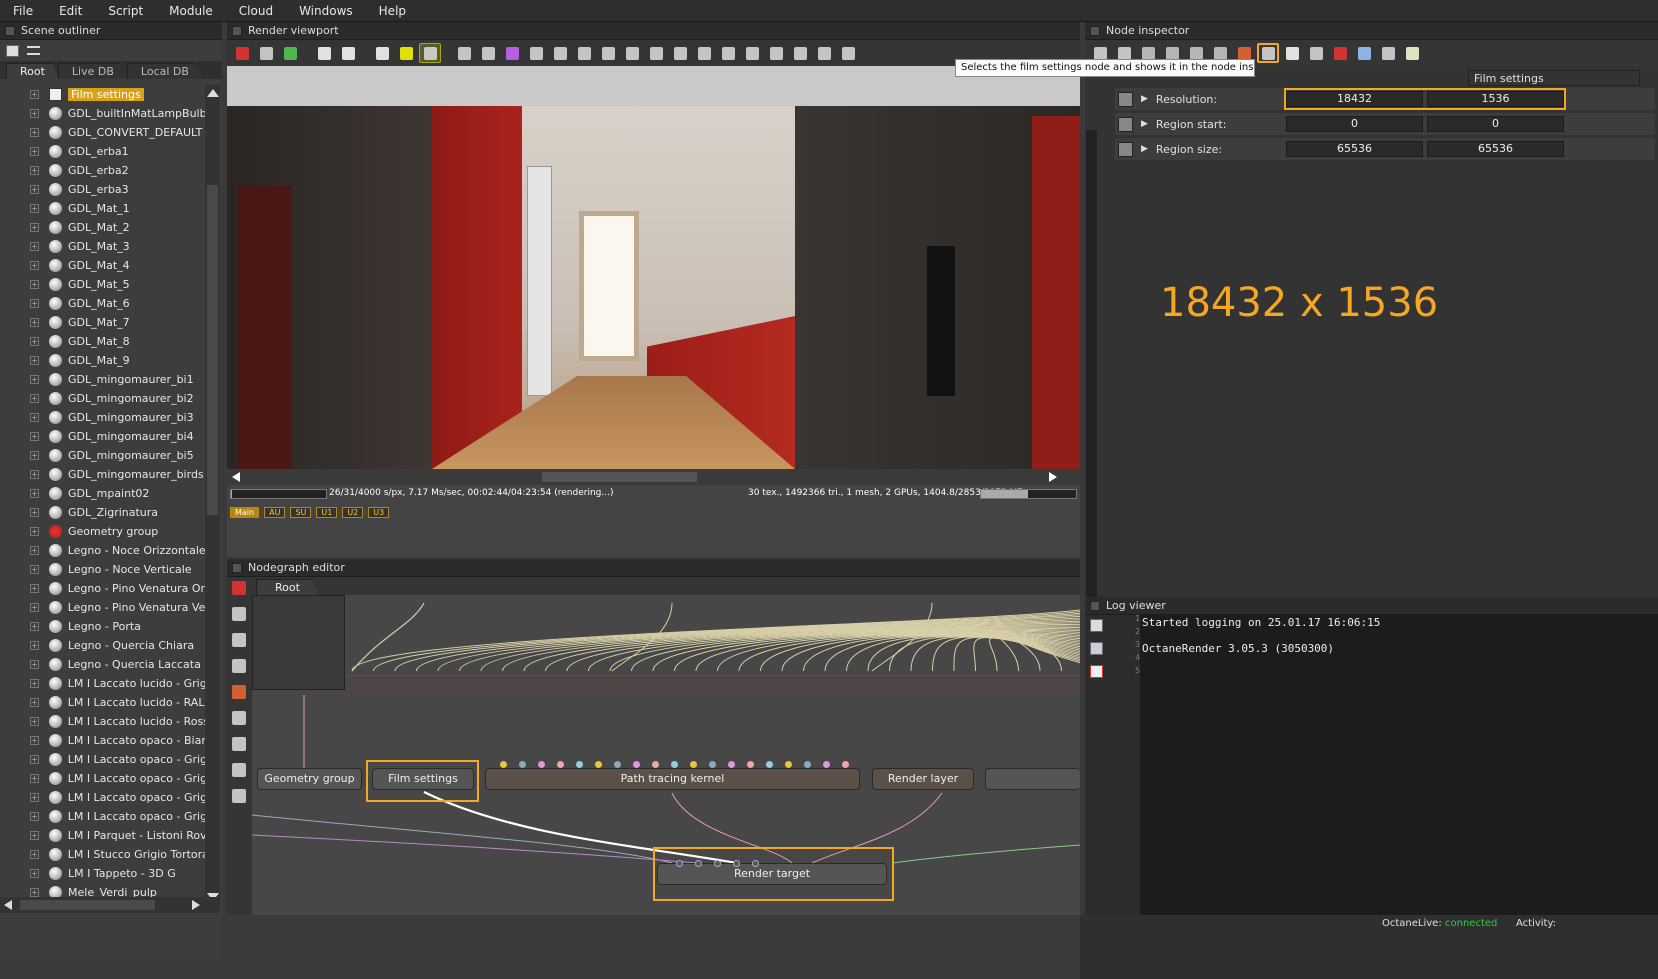  I want to click on node-geometry-group: Geometry group, so click(309, 779).